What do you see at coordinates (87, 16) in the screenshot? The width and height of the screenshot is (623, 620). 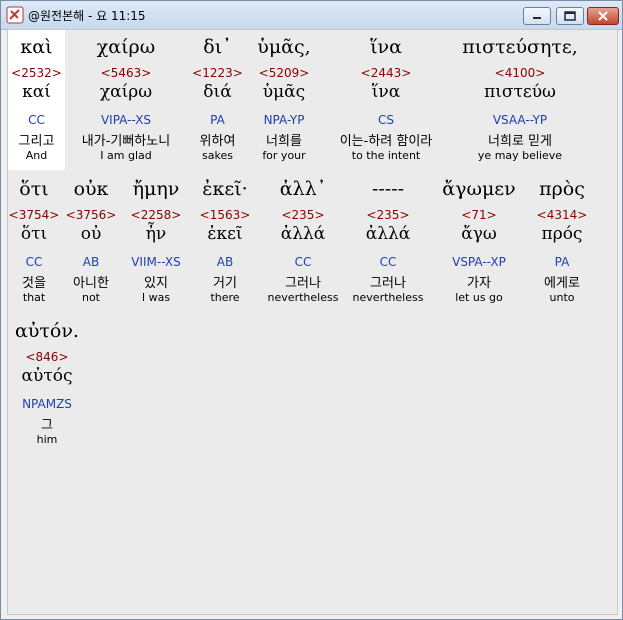 I see `window-title: @원전본해 - 요 11:15` at bounding box center [87, 16].